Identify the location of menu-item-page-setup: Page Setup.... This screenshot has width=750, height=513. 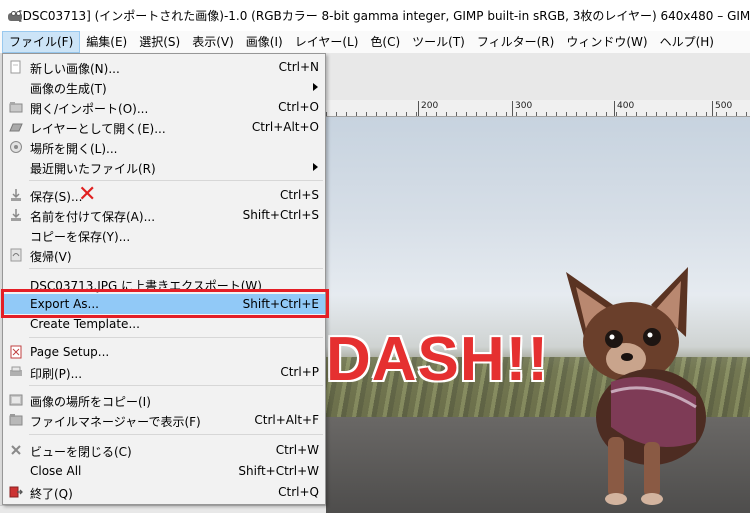
(164, 352).